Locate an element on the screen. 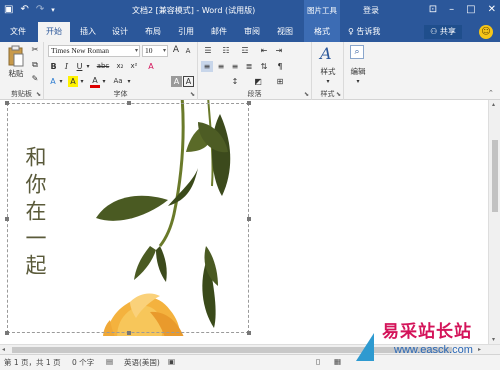 This screenshot has width=500, height=370. format-painter-icon: ✎ is located at coordinates (35, 78).